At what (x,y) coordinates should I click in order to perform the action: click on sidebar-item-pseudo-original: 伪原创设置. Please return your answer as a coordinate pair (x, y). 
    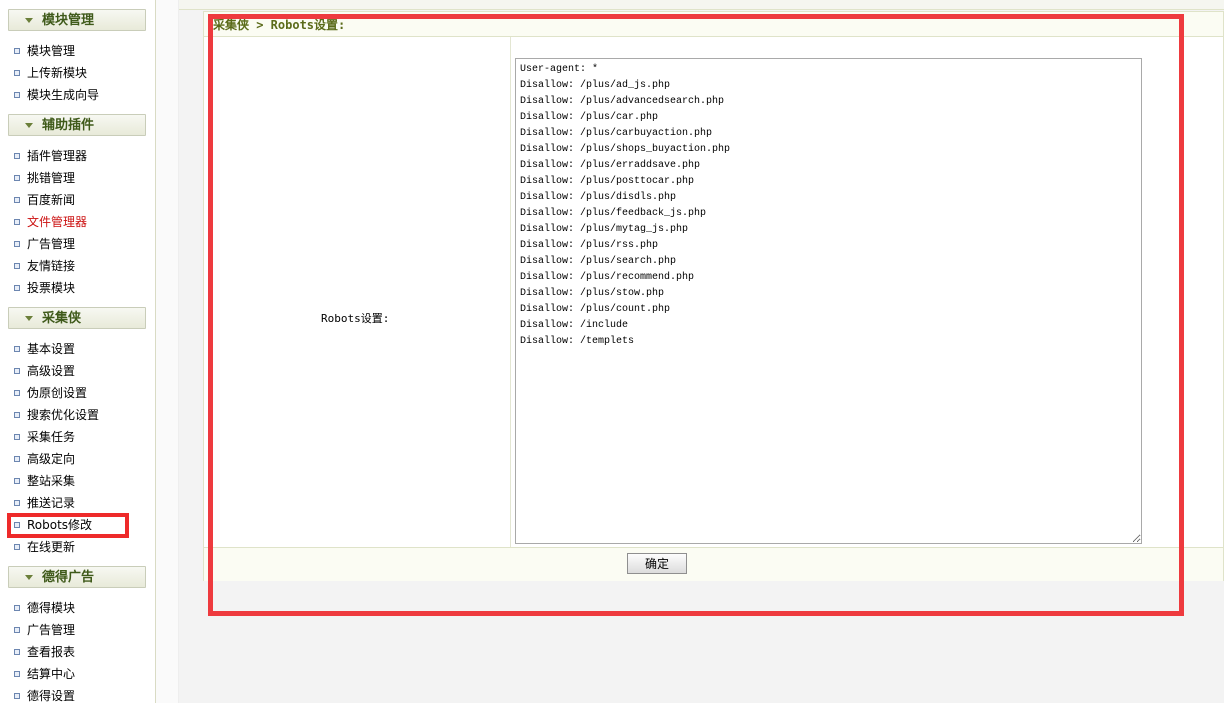
    Looking at the image, I should click on (50, 393).